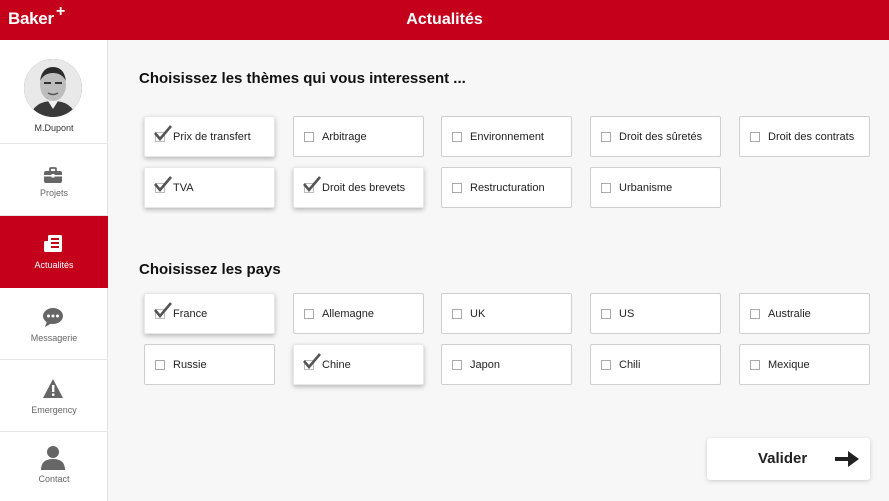 The image size is (889, 501). What do you see at coordinates (646, 188) in the screenshot?
I see `option-label: Urbanisme` at bounding box center [646, 188].